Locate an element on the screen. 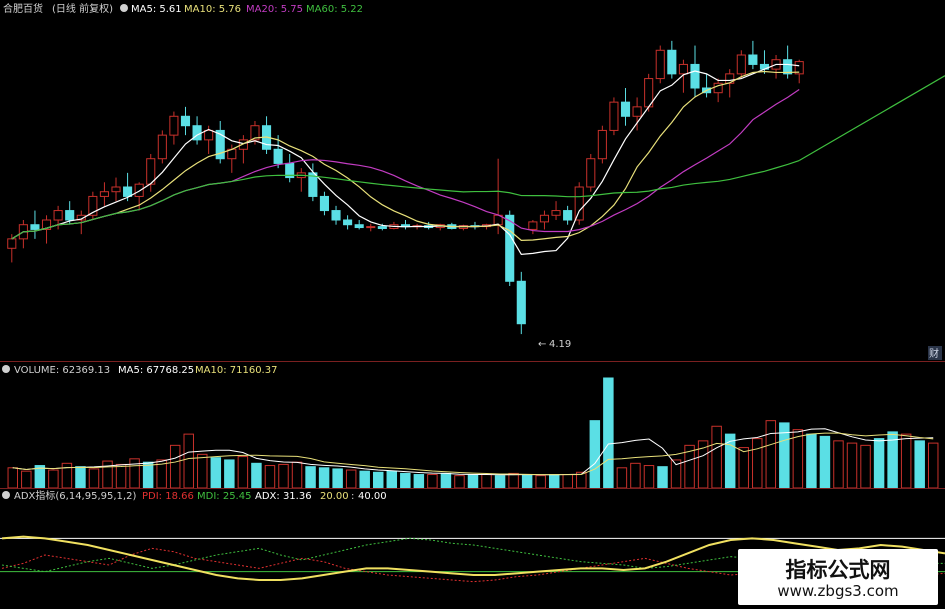 The image size is (945, 609). volume-ma10-label: MA10: 71160.37 is located at coordinates (236, 370).